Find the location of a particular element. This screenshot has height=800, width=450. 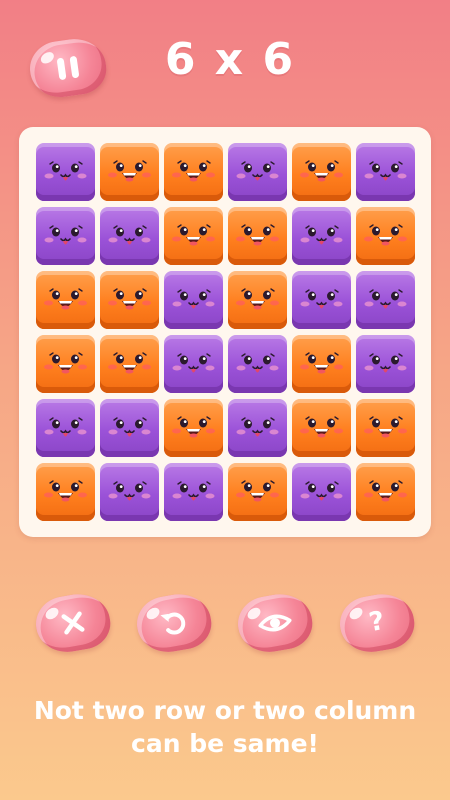

reveal-button is located at coordinates (275, 623).